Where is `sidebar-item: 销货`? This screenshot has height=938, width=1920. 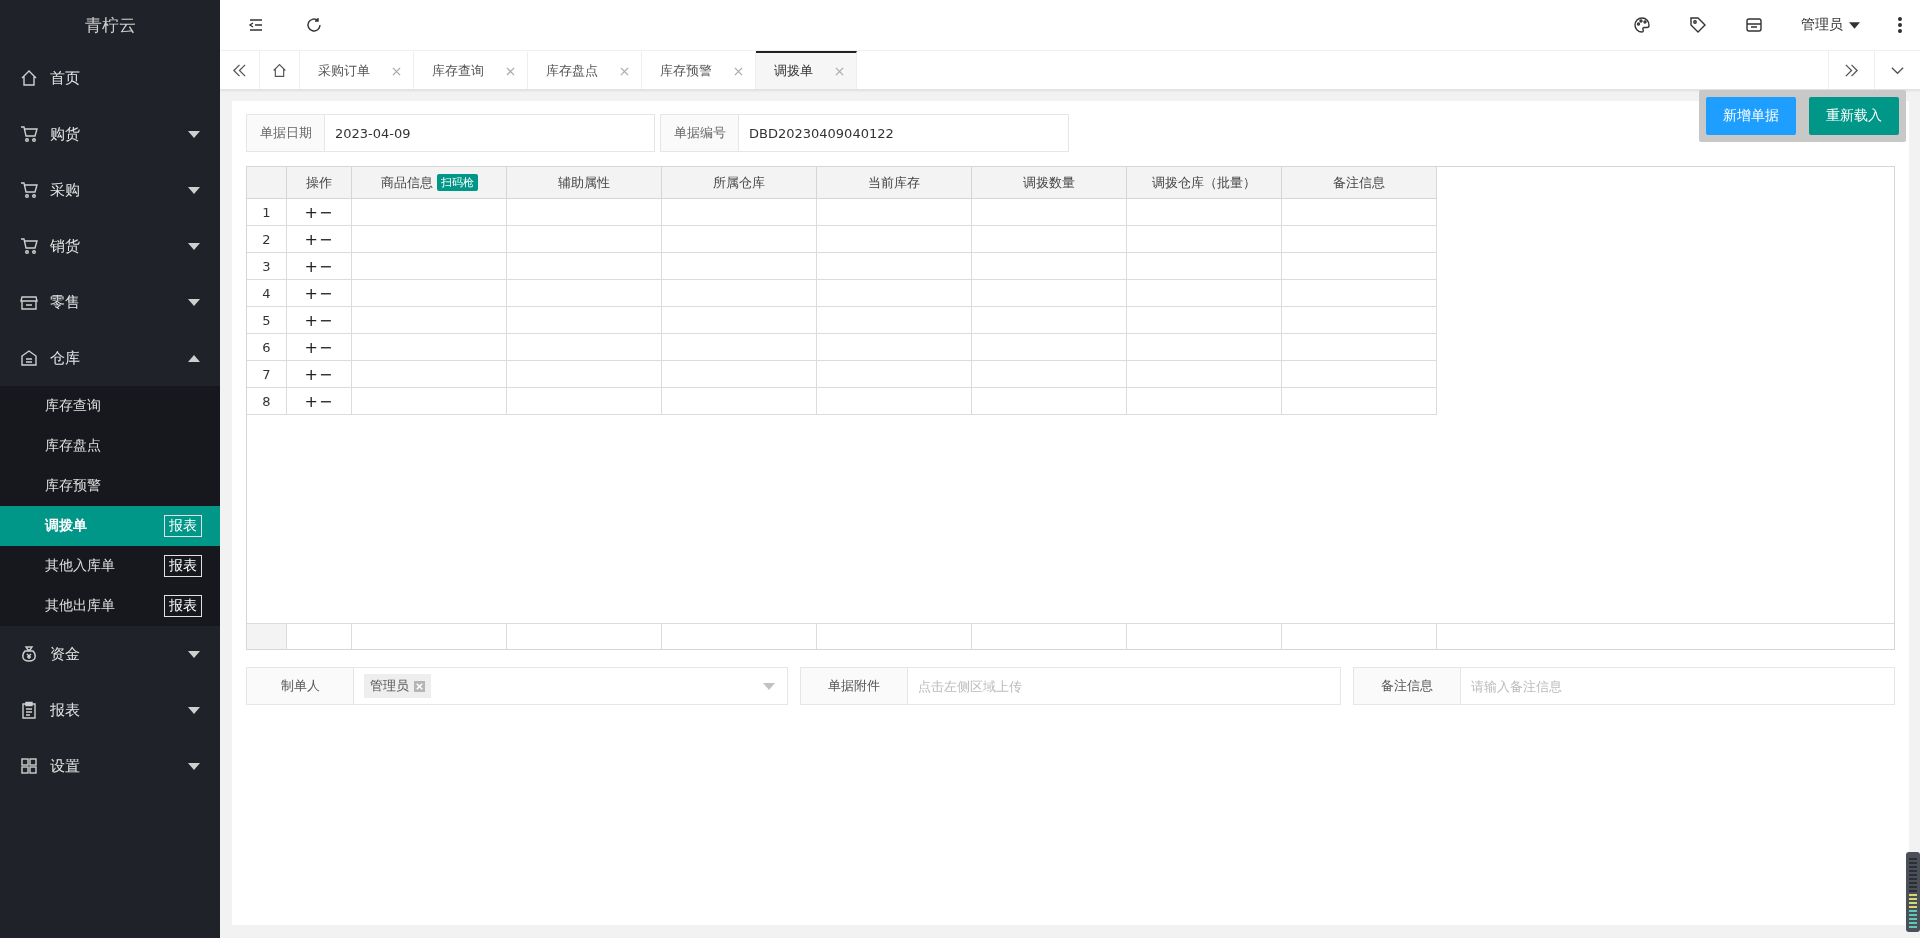
sidebar-item: 销货 is located at coordinates (110, 246).